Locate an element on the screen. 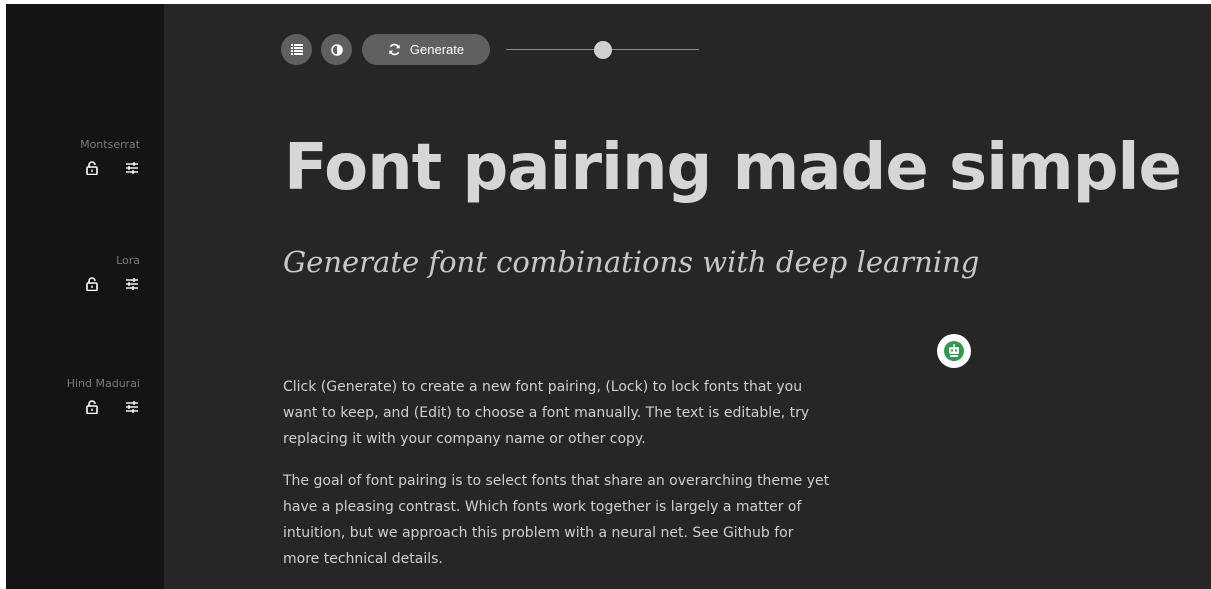 Image resolution: width=1211 pixels, height=589 pixels. slider-thumb is located at coordinates (602, 49).